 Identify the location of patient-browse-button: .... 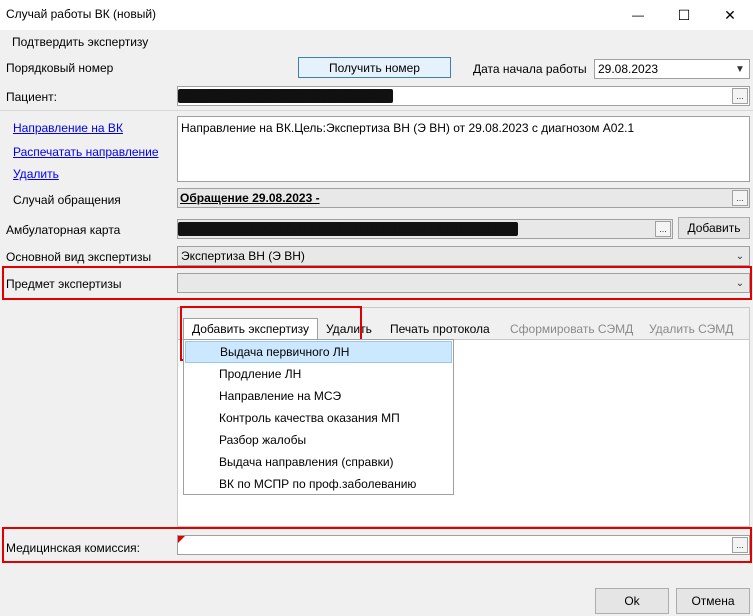
(740, 96).